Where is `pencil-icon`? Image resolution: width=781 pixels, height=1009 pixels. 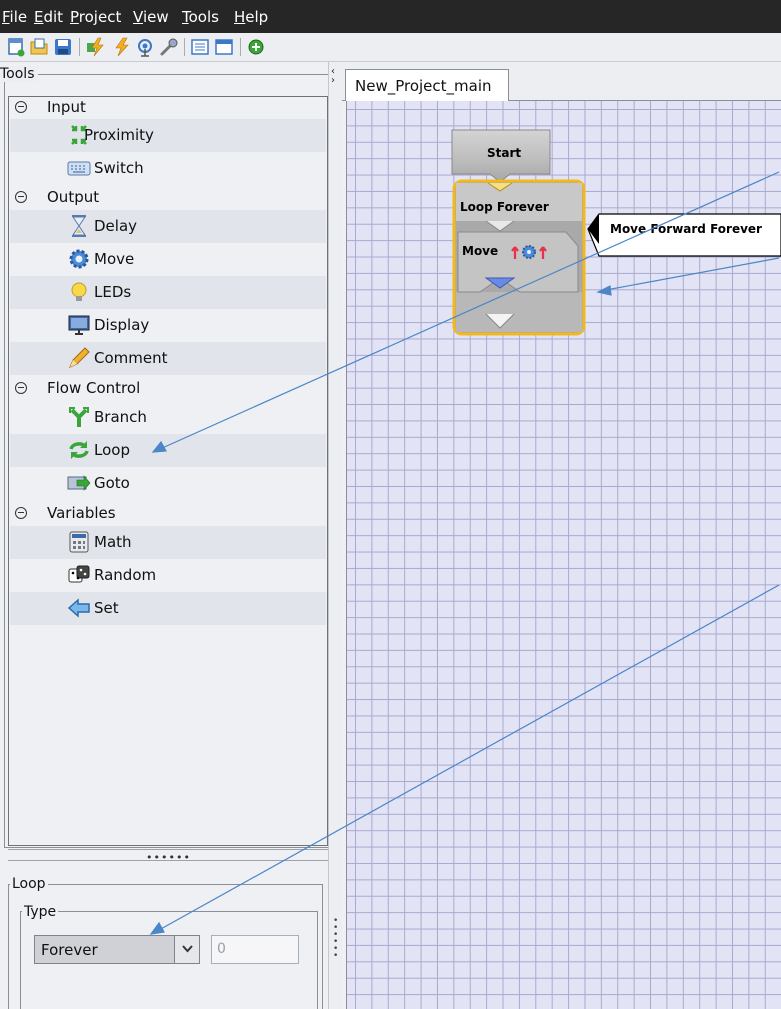
pencil-icon is located at coordinates (79, 358).